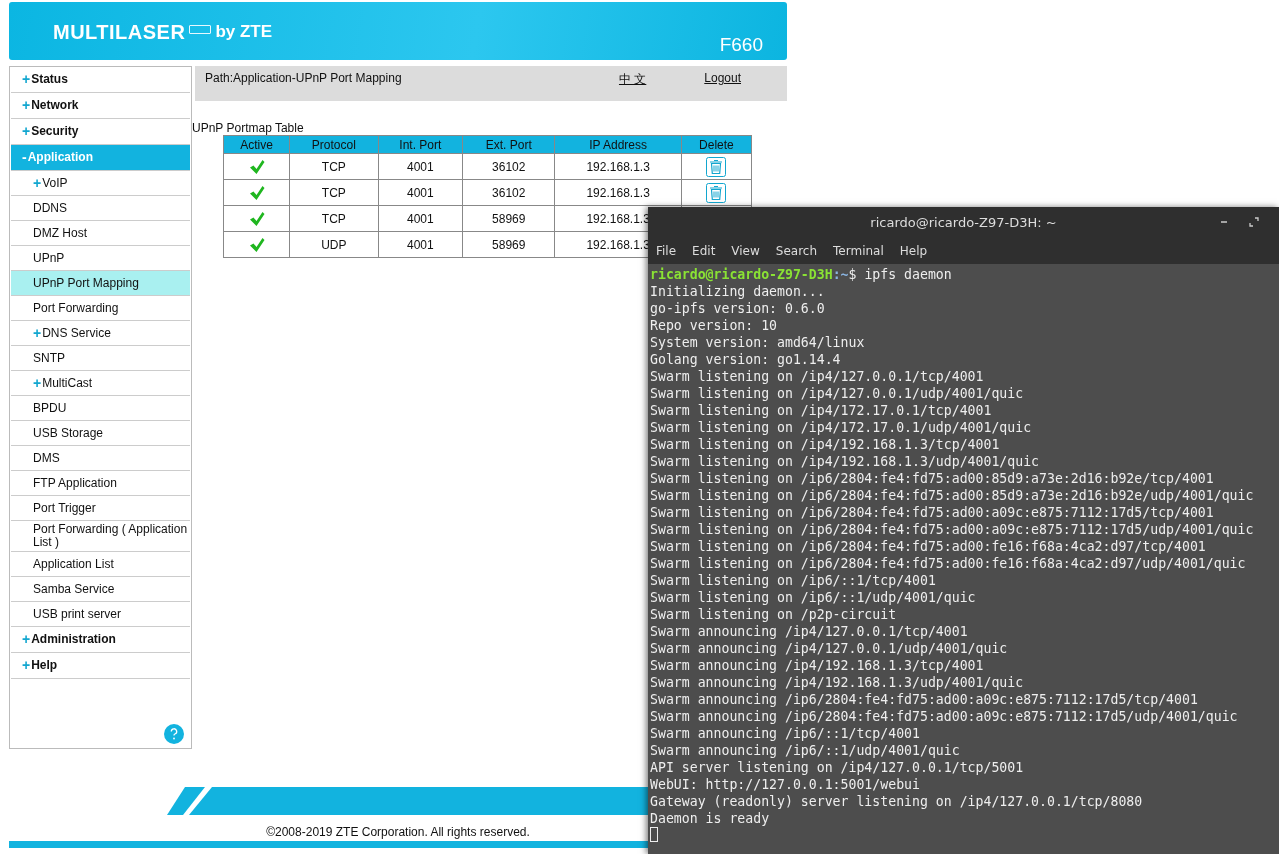  What do you see at coordinates (837, 767) in the screenshot?
I see `output-line: API server listening on /ip4/127.0.0.1/tcp/5001` at bounding box center [837, 767].